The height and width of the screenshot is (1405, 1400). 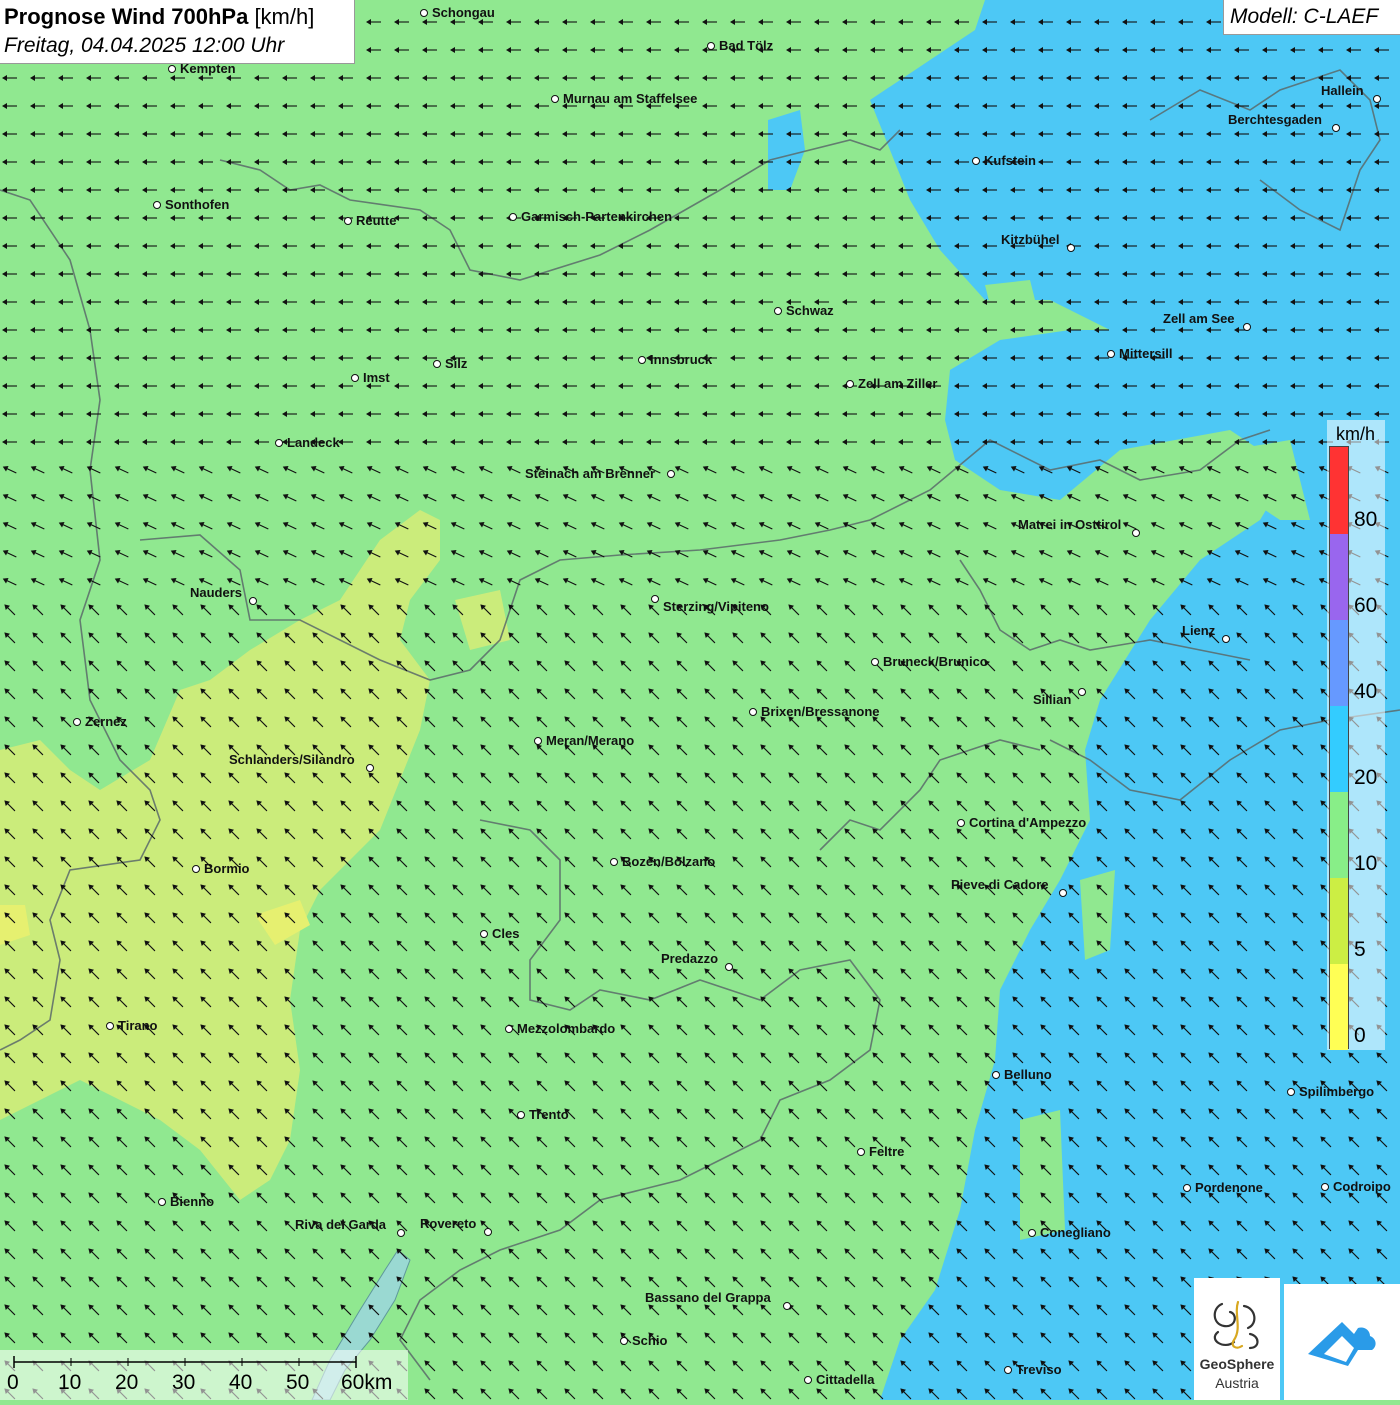 What do you see at coordinates (689, 958) in the screenshot?
I see `city-label: Predazzo` at bounding box center [689, 958].